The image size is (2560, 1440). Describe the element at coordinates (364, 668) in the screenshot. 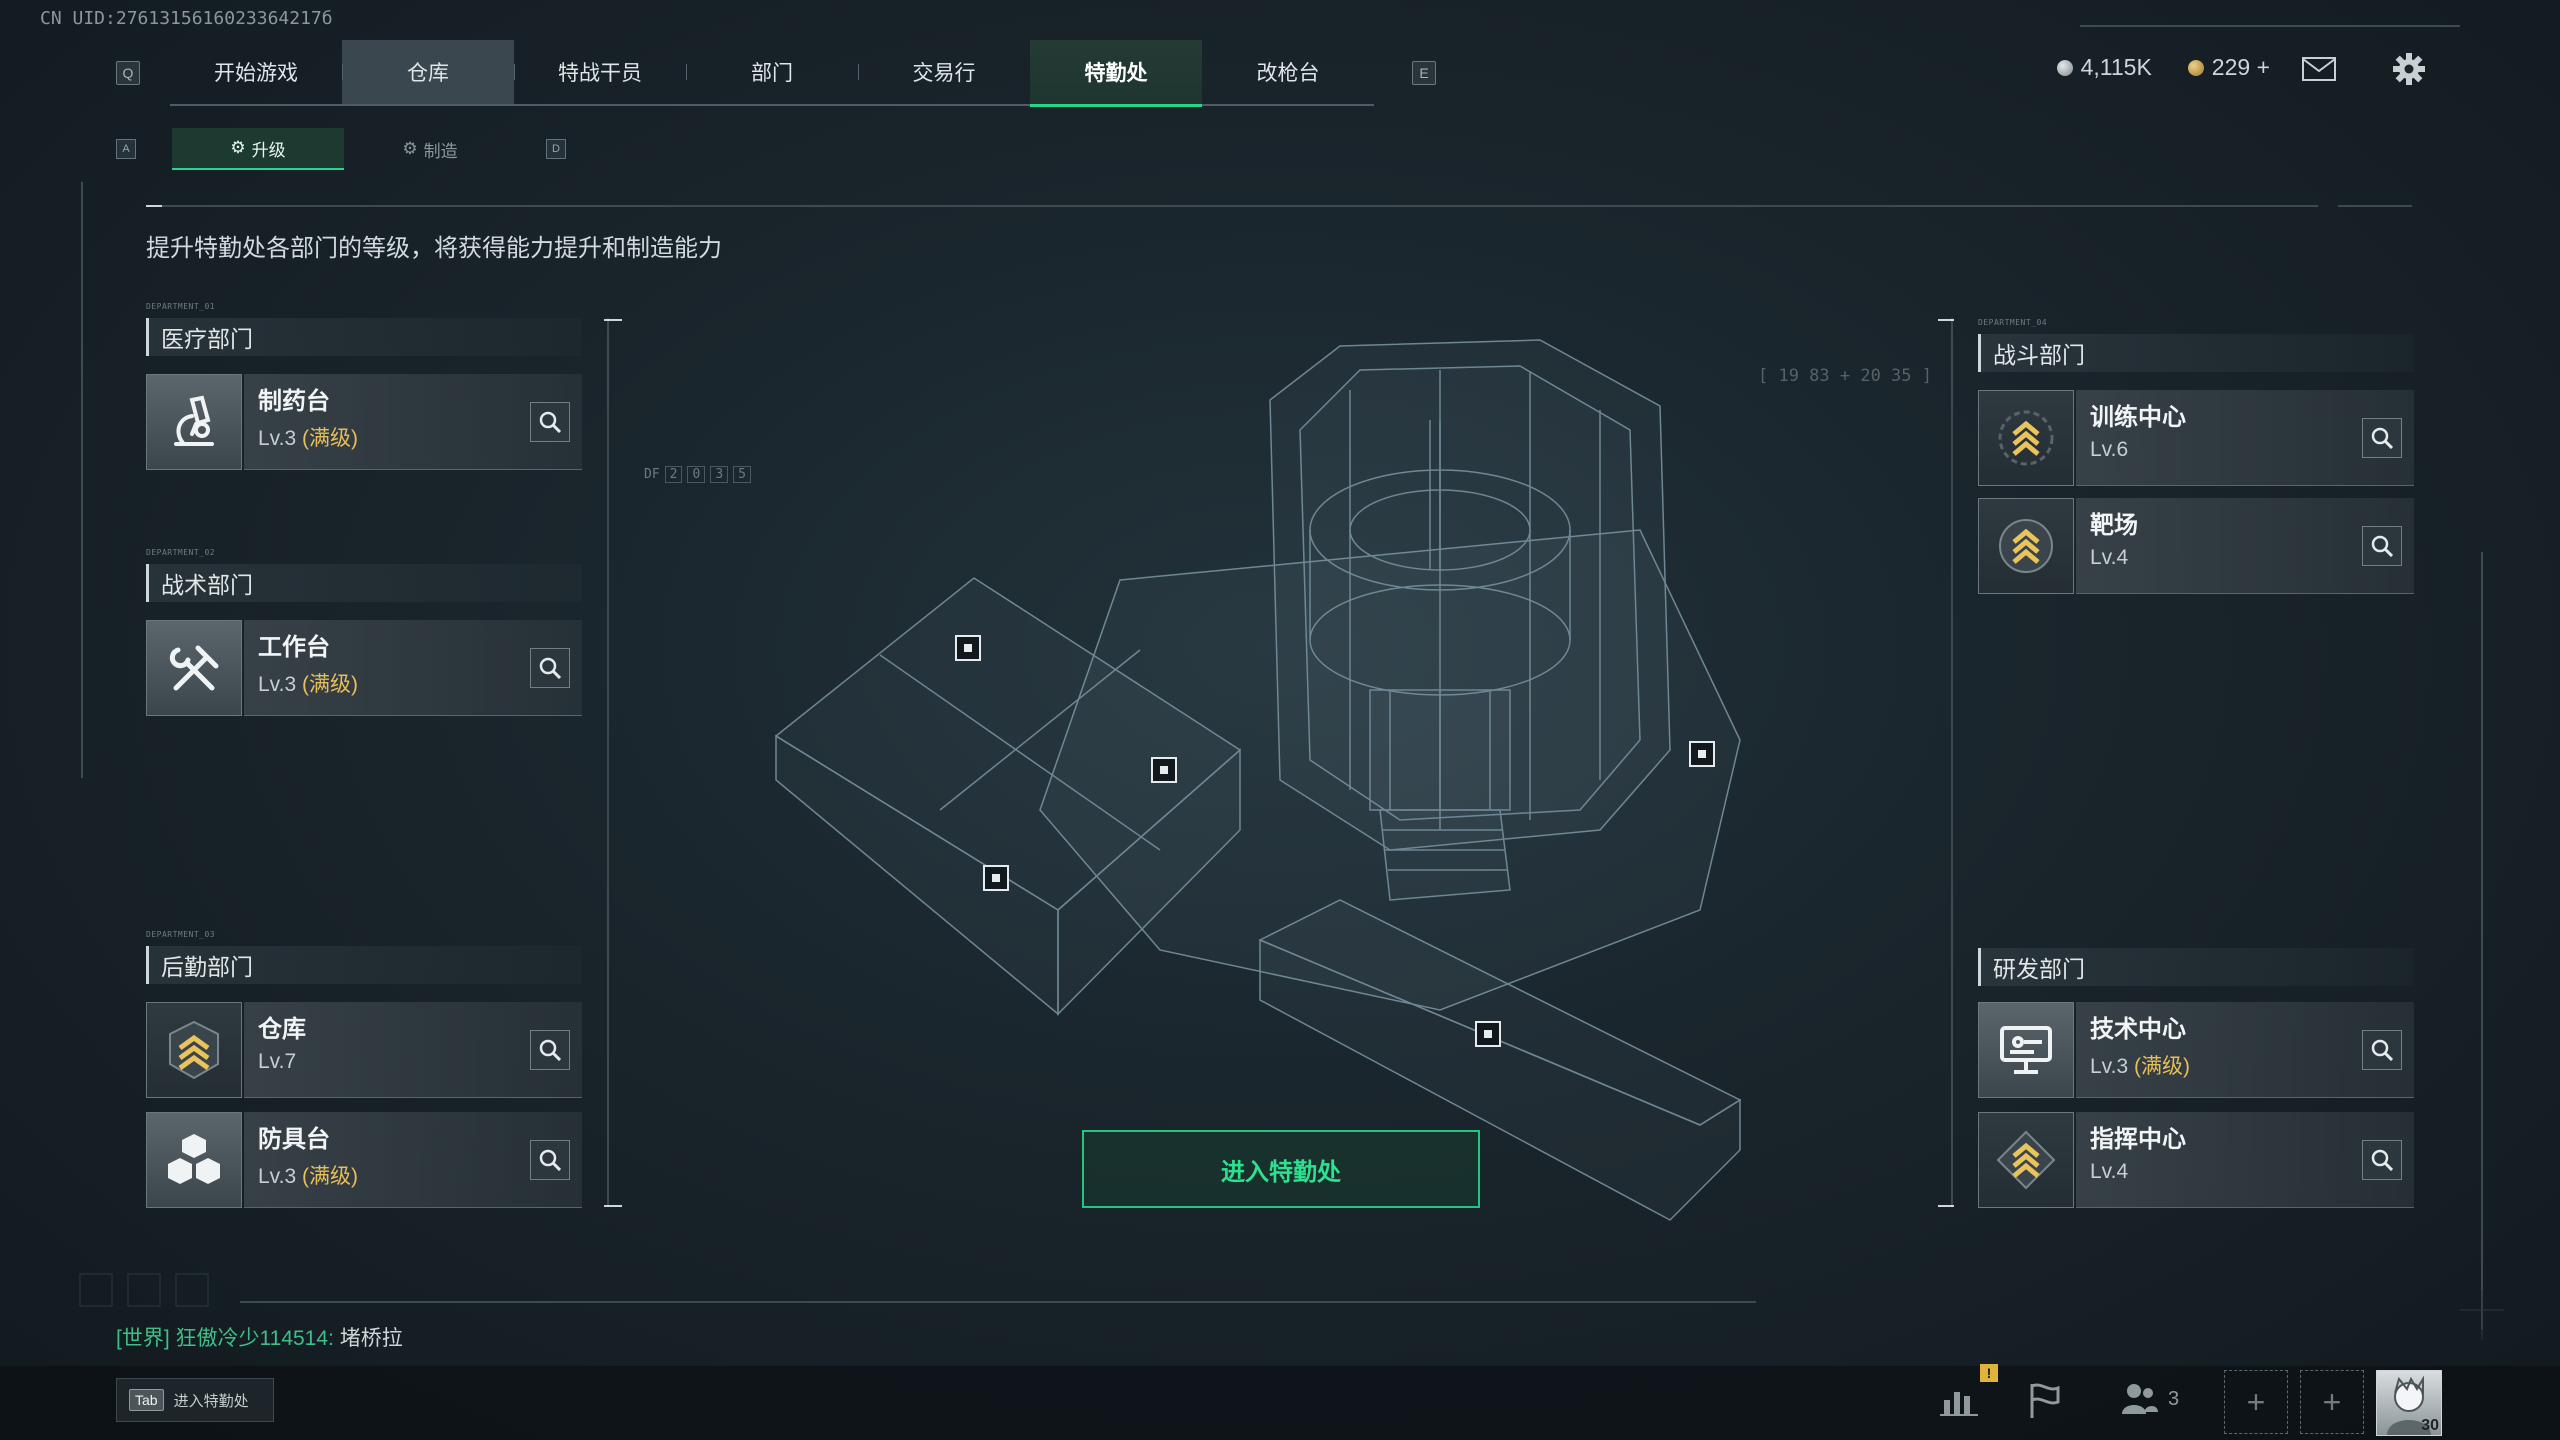

I see `facility-card-workbench: 工作台 Lv.3 (满级)` at that location.